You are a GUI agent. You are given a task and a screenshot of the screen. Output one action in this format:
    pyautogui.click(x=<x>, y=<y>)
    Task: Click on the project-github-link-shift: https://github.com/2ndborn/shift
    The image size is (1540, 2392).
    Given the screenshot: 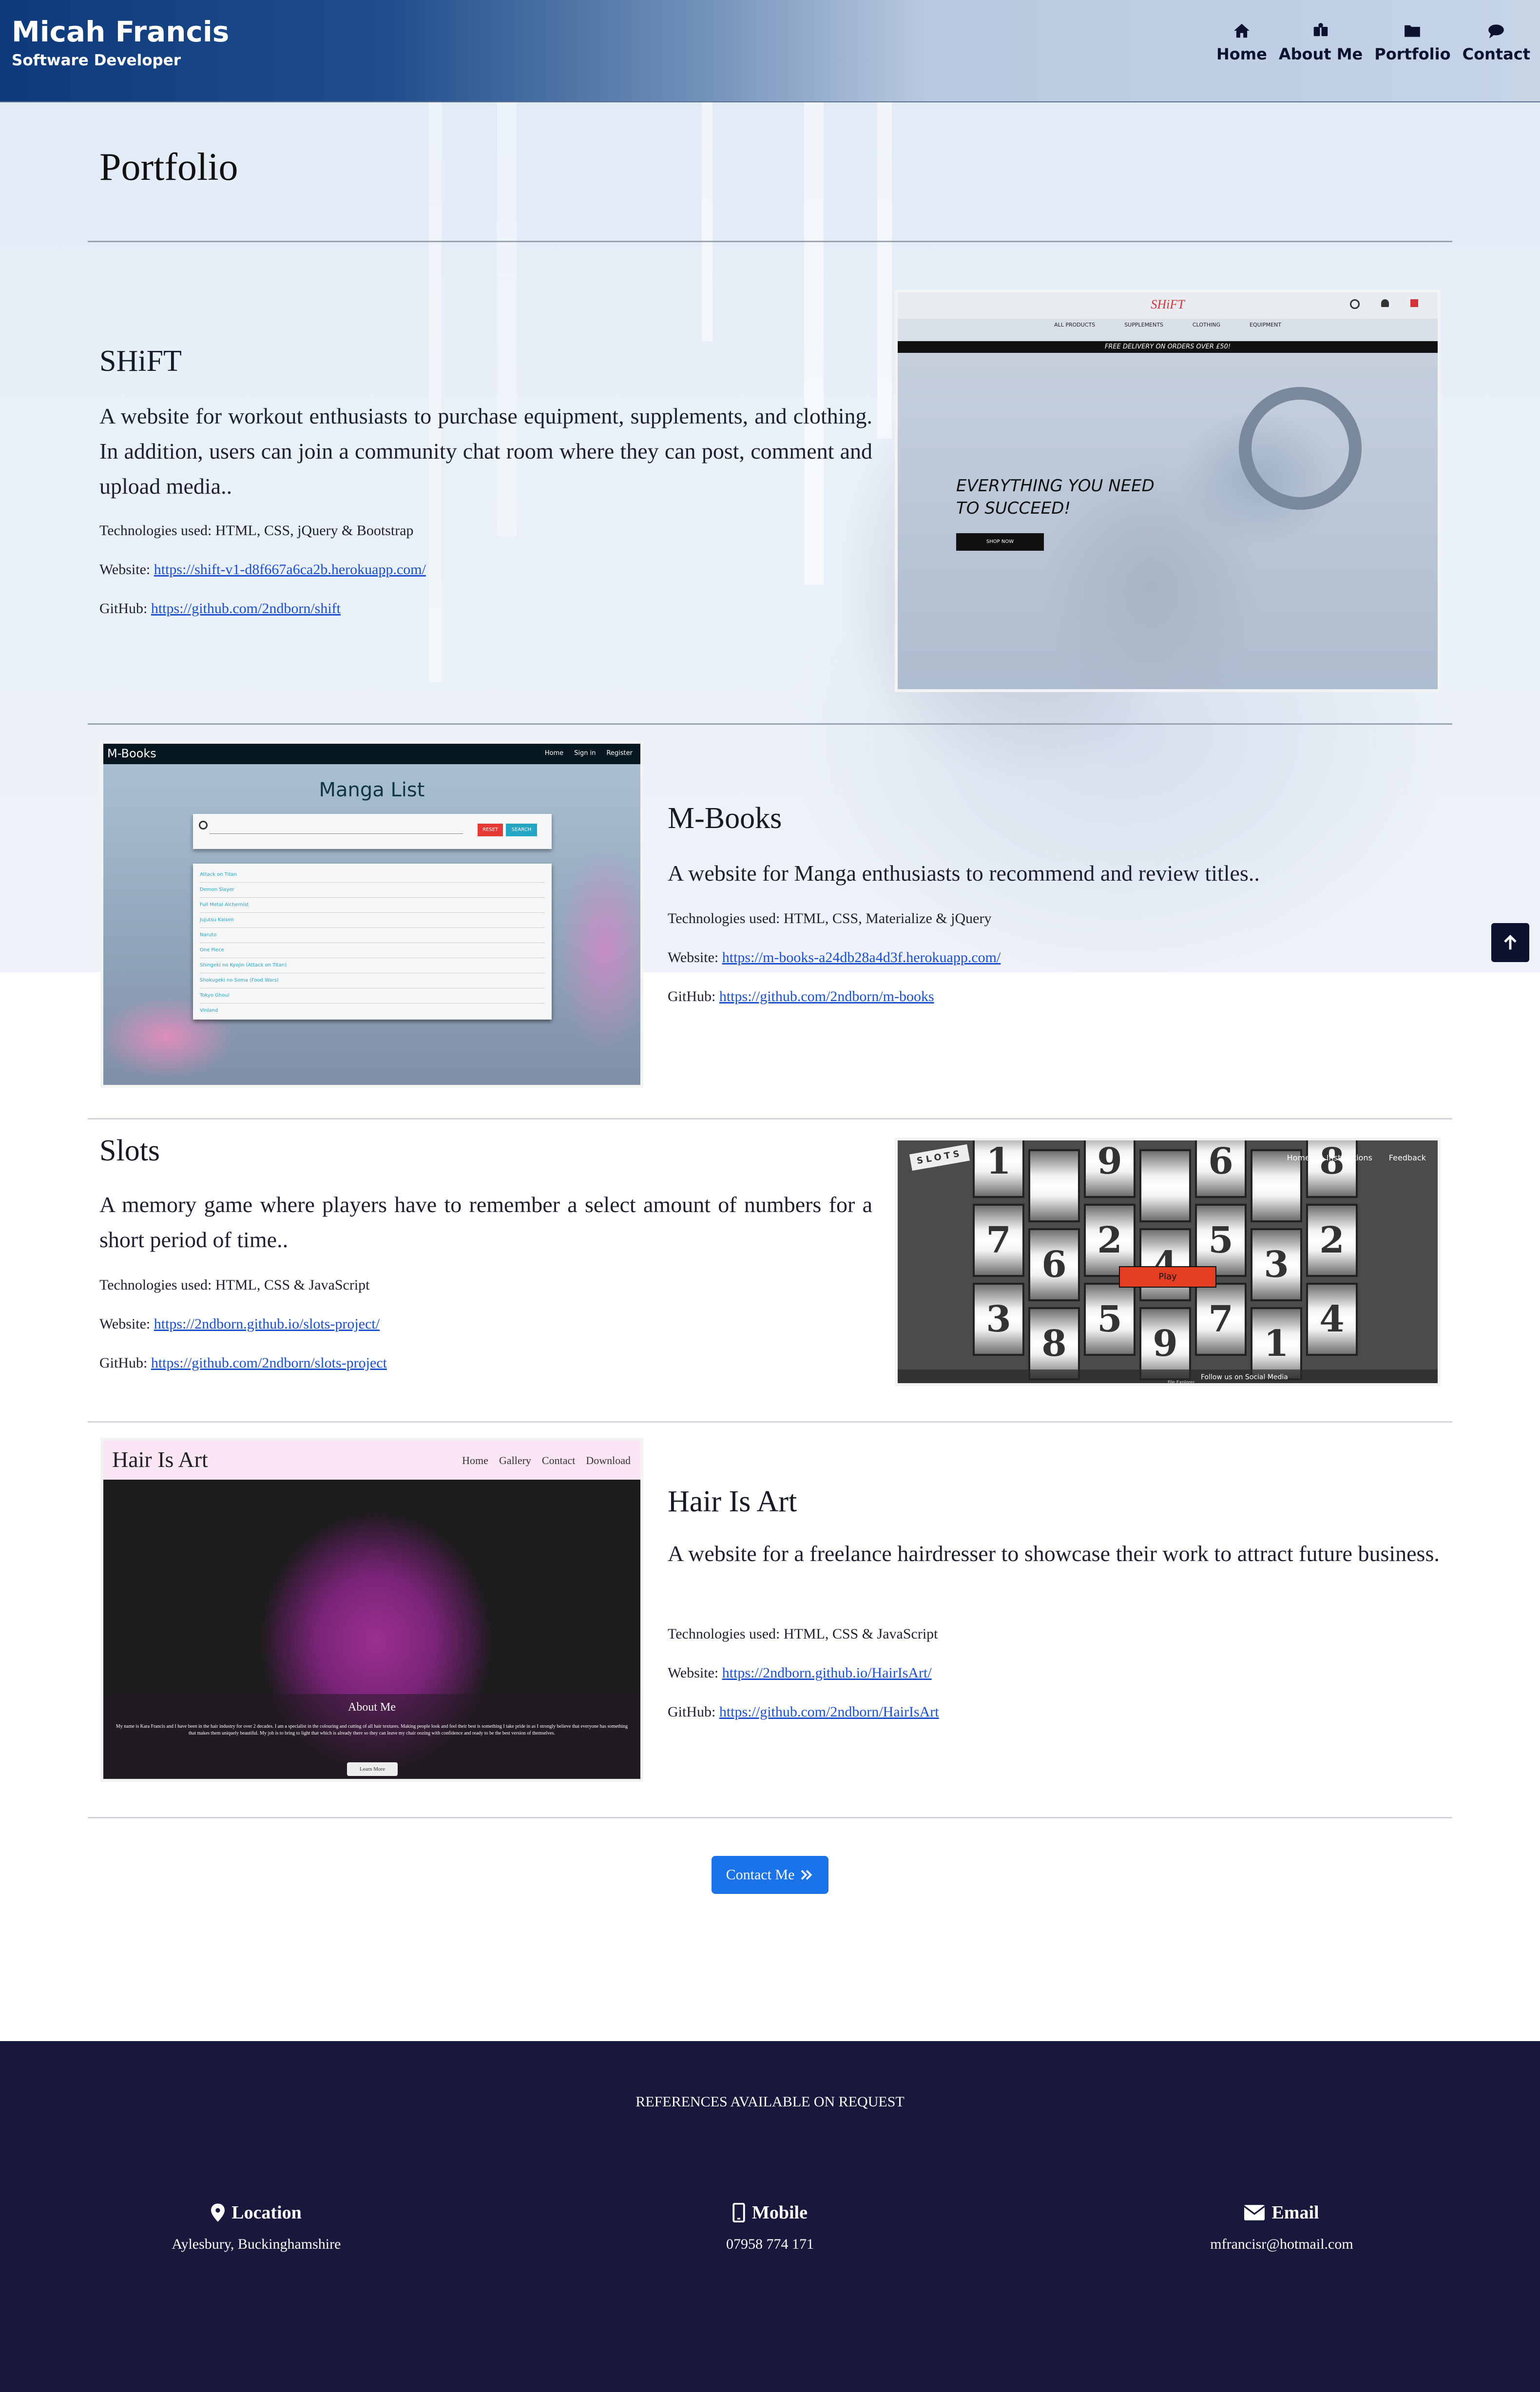 What is the action you would take?
    pyautogui.click(x=246, y=608)
    